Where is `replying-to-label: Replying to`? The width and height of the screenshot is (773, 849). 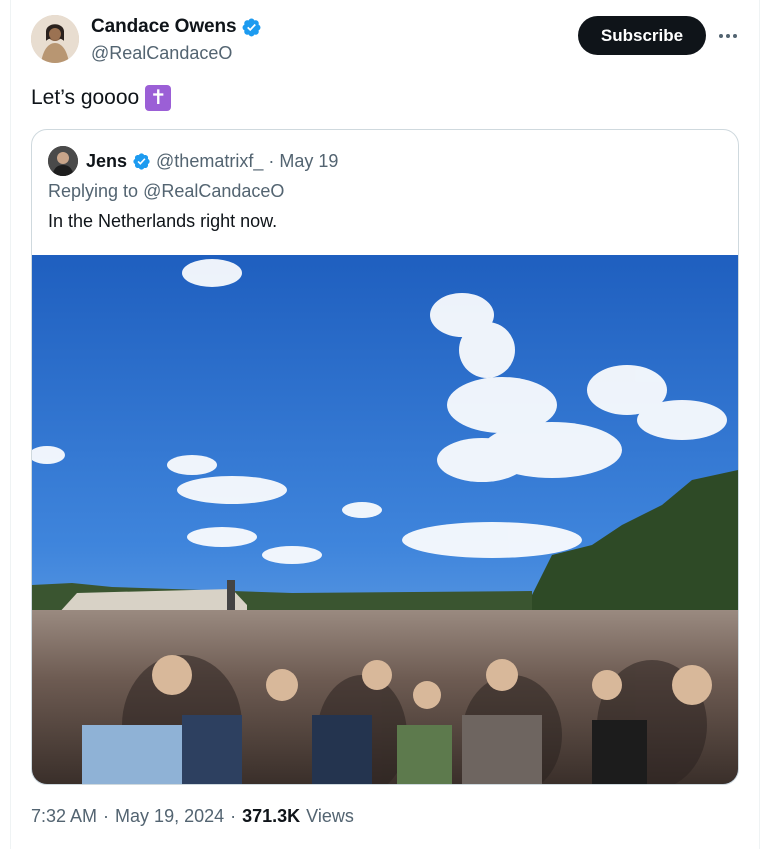
replying-to-label: Replying to is located at coordinates (93, 191).